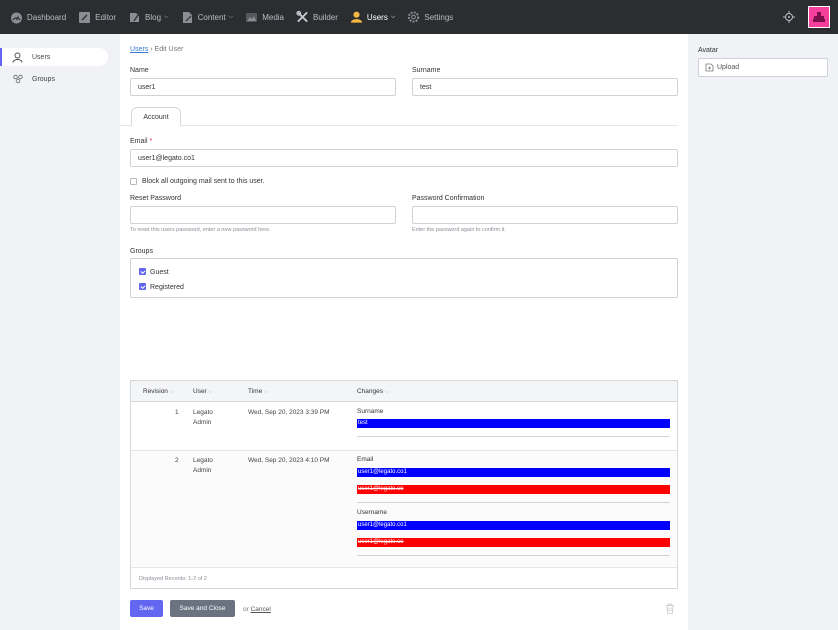  What do you see at coordinates (153, 17) in the screenshot?
I see `nav-blog-label: Blog` at bounding box center [153, 17].